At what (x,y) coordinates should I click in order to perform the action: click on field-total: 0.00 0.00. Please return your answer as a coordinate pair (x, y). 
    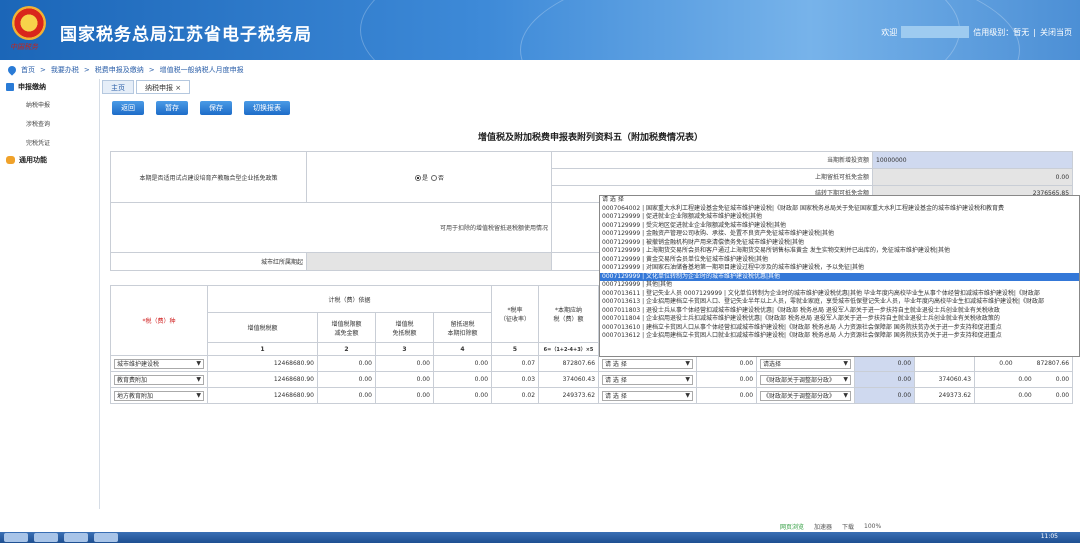
    Looking at the image, I should click on (1024, 395).